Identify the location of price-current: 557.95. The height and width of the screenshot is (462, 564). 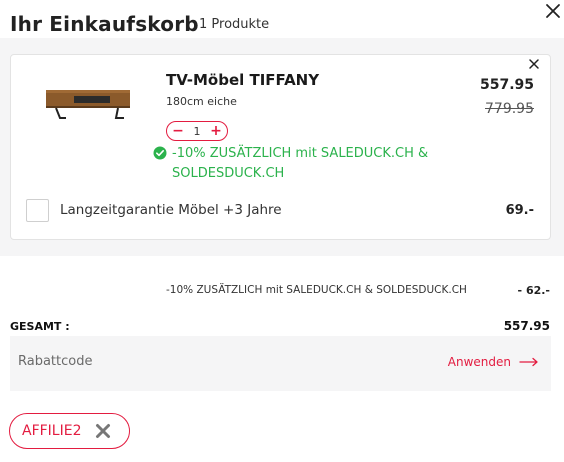
(506, 85).